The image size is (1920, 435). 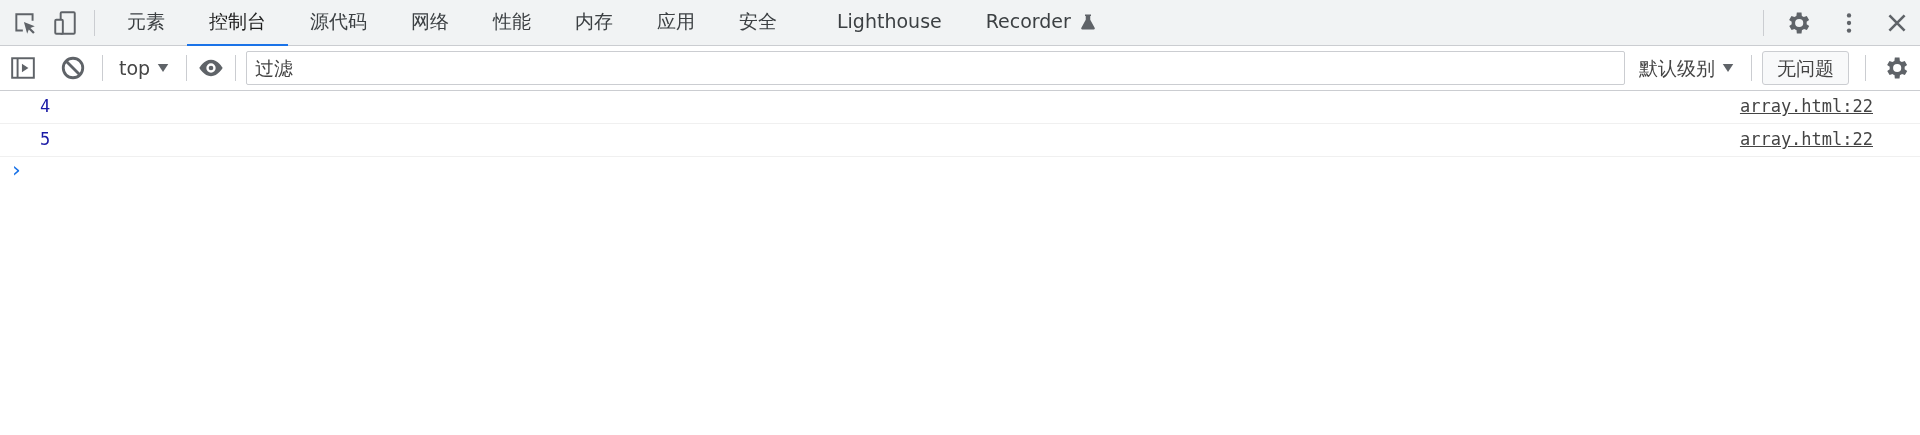 I want to click on tab: 安全, so click(x=758, y=23).